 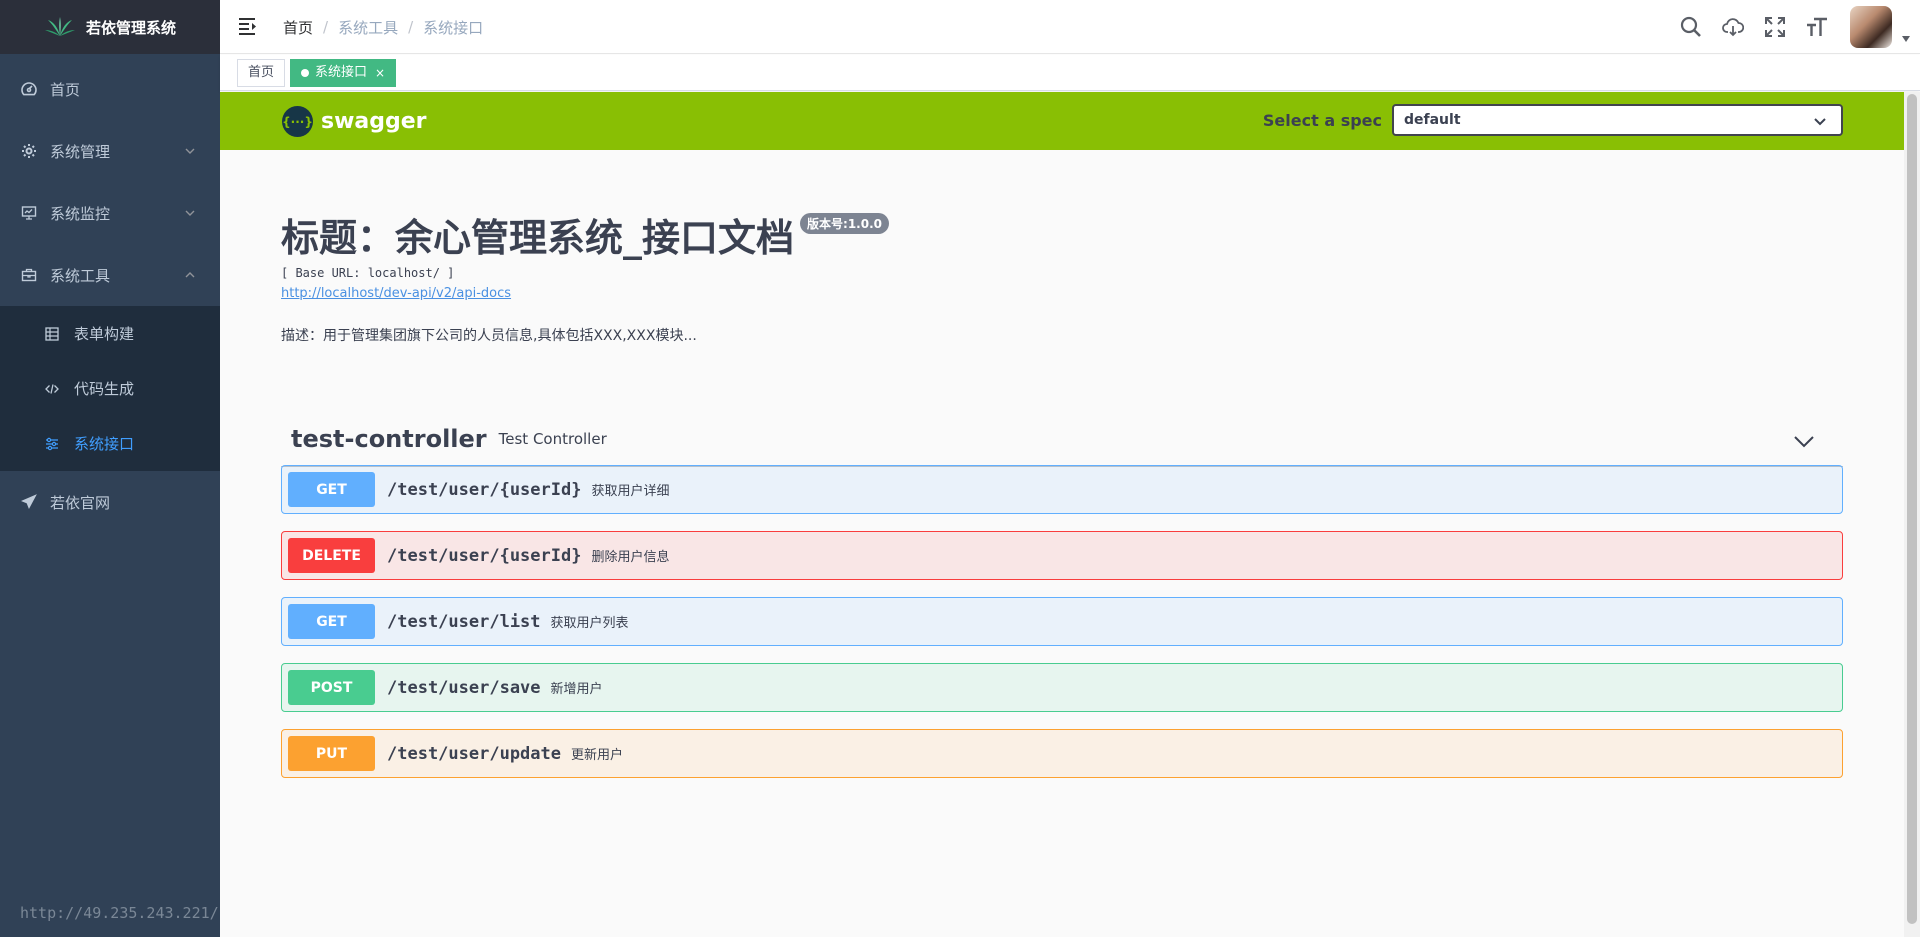 I want to click on sidebar-item-tools: 系统工具, so click(x=110, y=275).